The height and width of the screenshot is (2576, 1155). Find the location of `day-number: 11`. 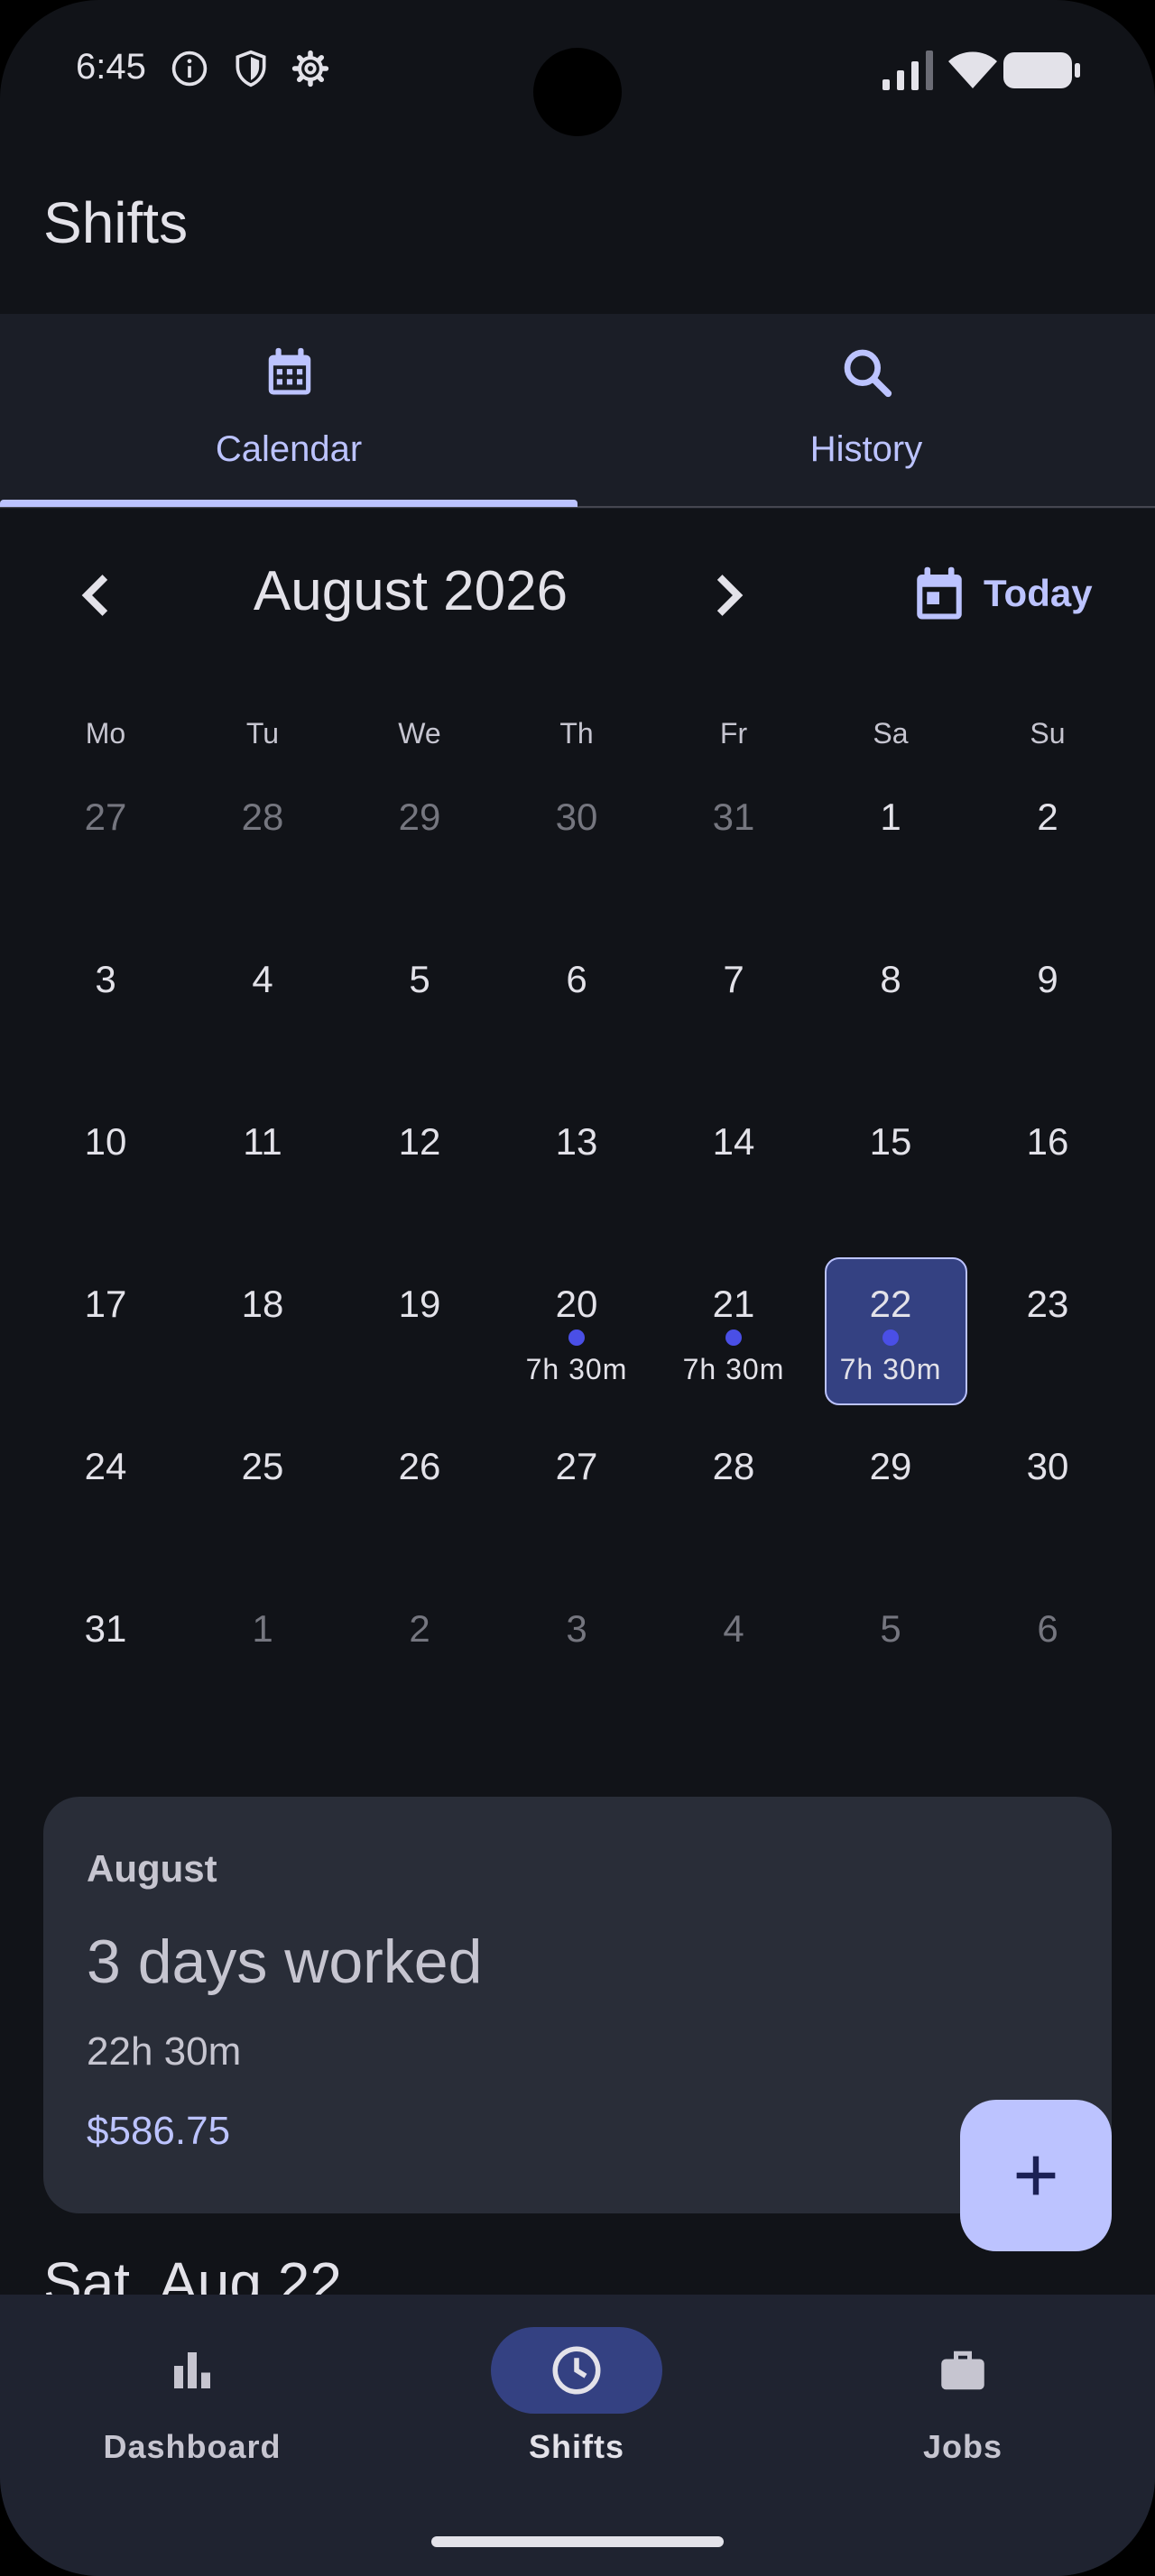

day-number: 11 is located at coordinates (262, 1141).